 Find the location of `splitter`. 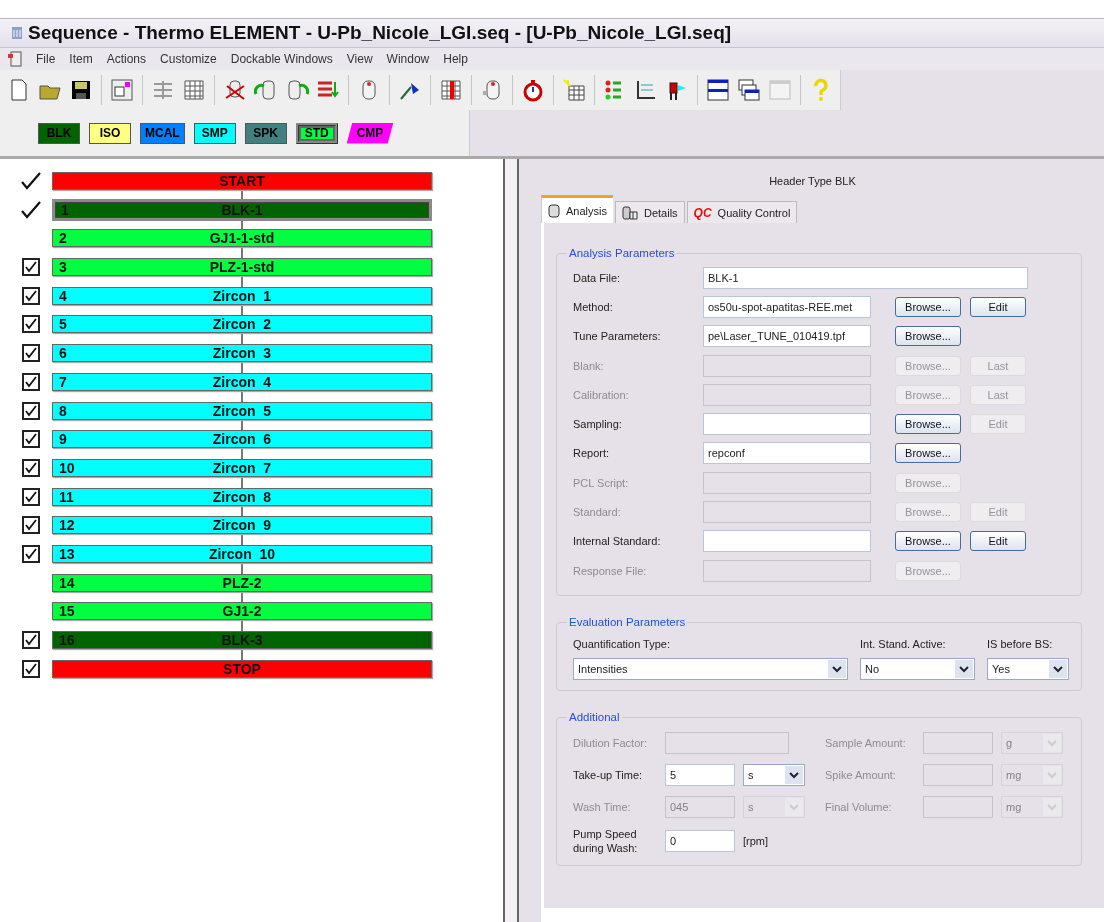

splitter is located at coordinates (511, 540).